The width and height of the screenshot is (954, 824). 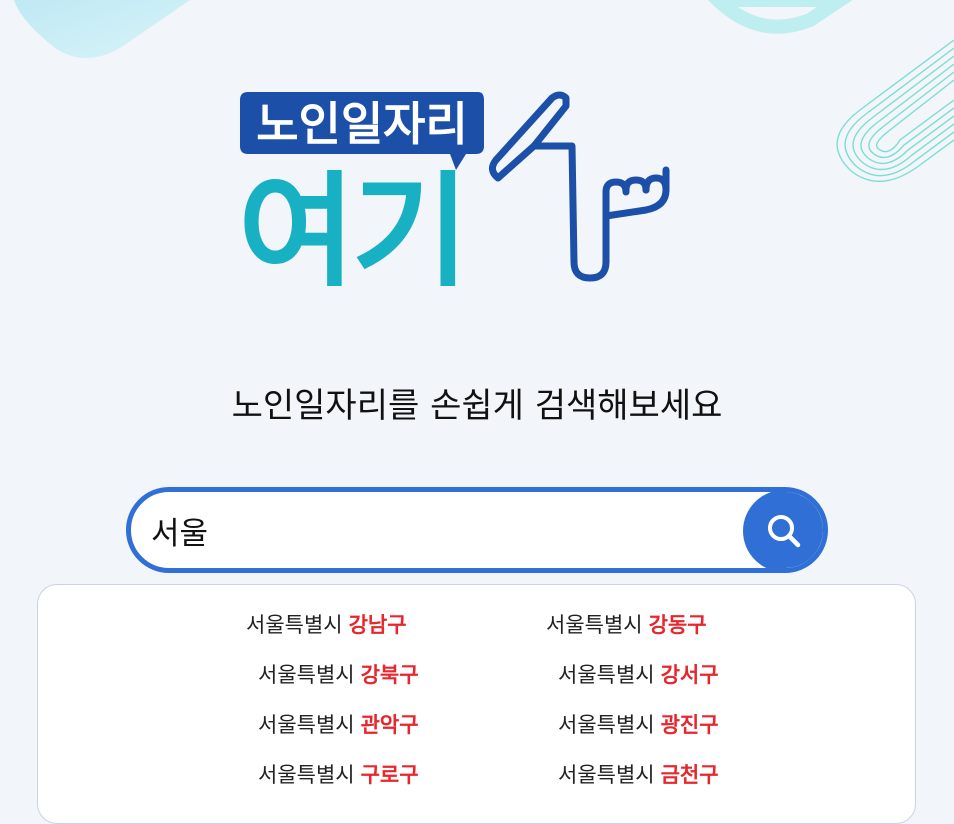 What do you see at coordinates (377, 625) in the screenshot?
I see `suggestion-district: 강남구` at bounding box center [377, 625].